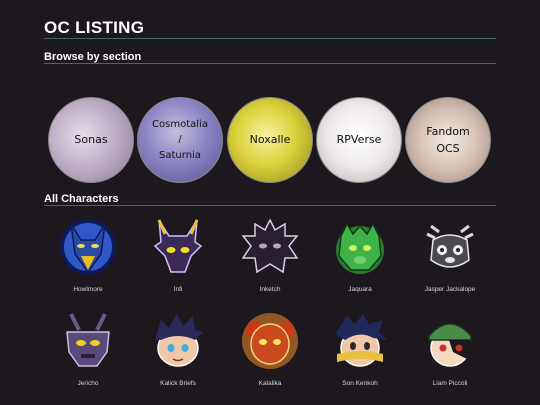  I want to click on infi-avatar-icon, so click(178, 246).